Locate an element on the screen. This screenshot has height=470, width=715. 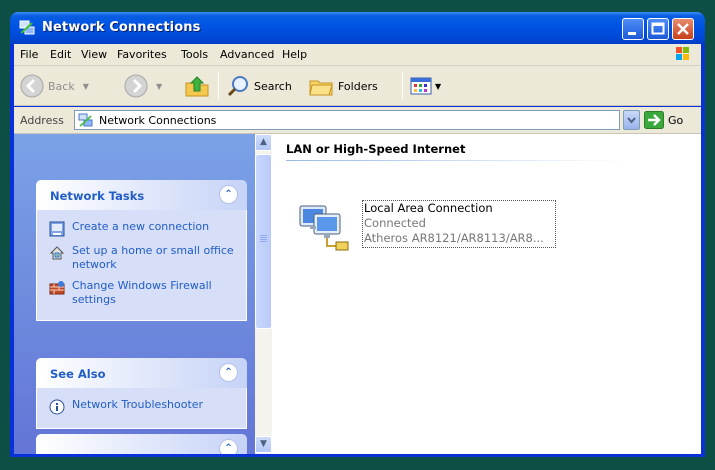
task-label: Create a new connection is located at coordinates (141, 226).